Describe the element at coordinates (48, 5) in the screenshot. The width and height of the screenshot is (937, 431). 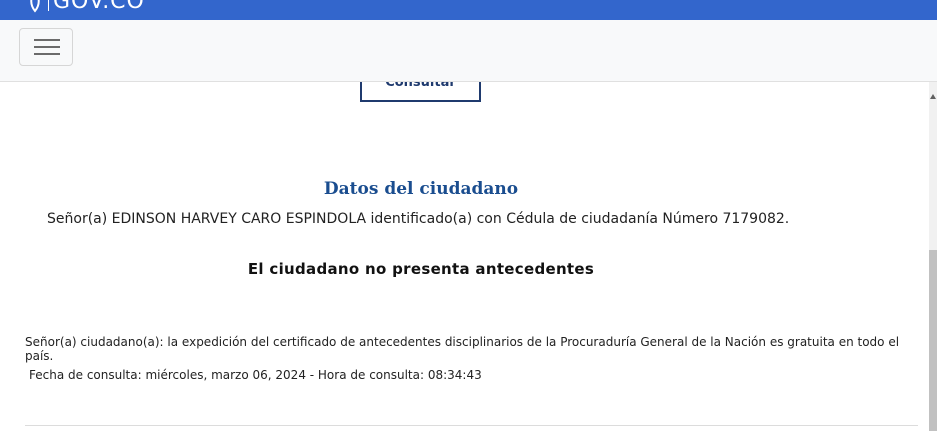
I see `logo-separator` at that location.